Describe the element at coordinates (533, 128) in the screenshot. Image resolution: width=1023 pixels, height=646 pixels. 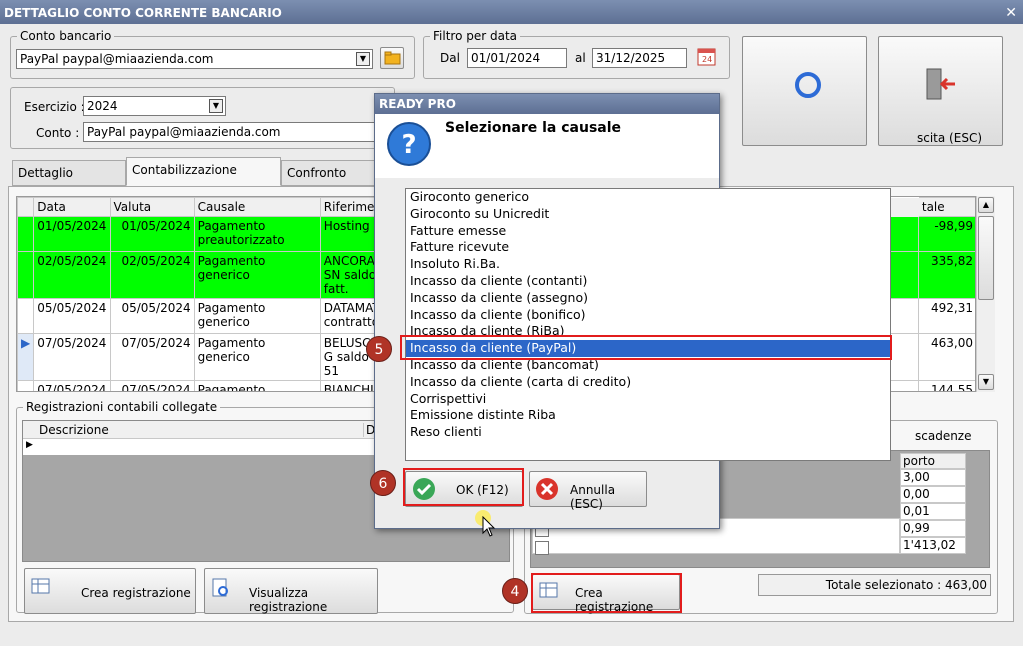
I see `dialog-heading: Selezionare la causale` at that location.